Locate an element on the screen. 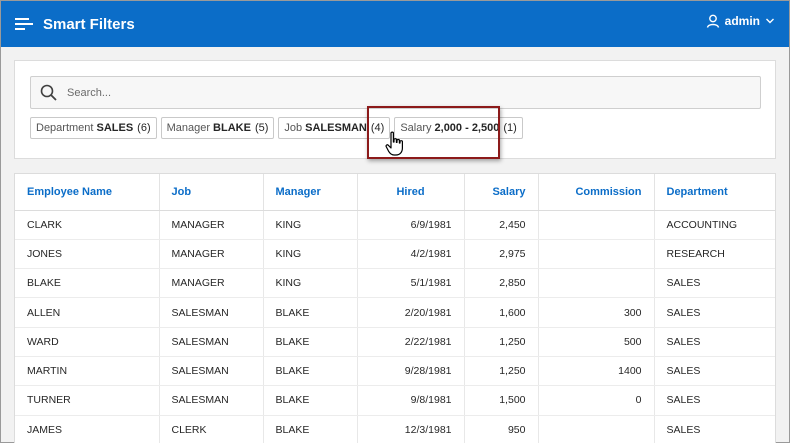  navigation-menu-button is located at coordinates (24, 24).